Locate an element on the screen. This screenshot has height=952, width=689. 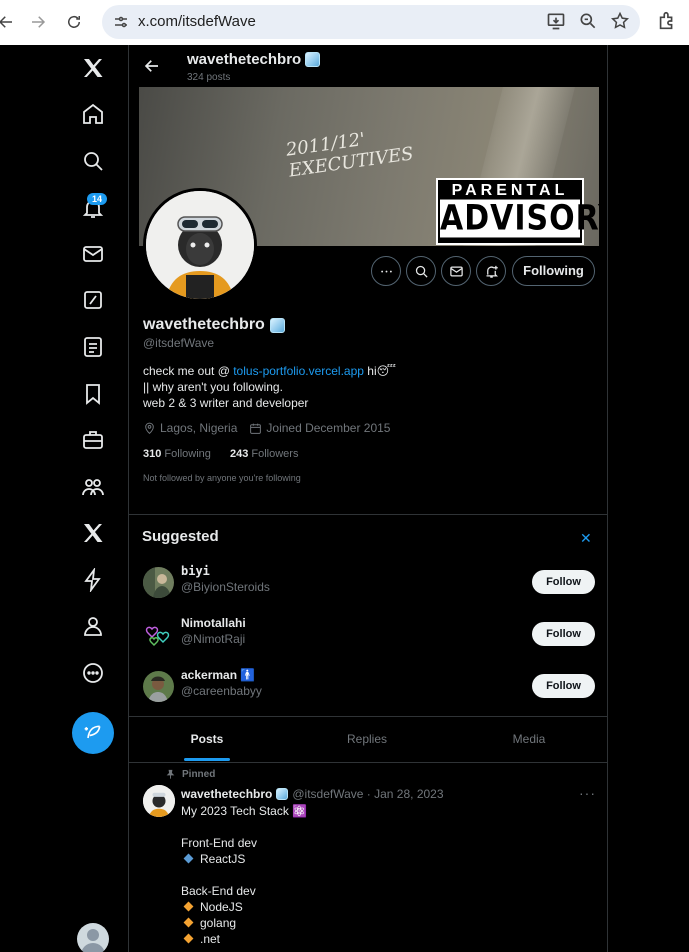
suggested-handle: @BiyionSteroids is located at coordinates (225, 587).